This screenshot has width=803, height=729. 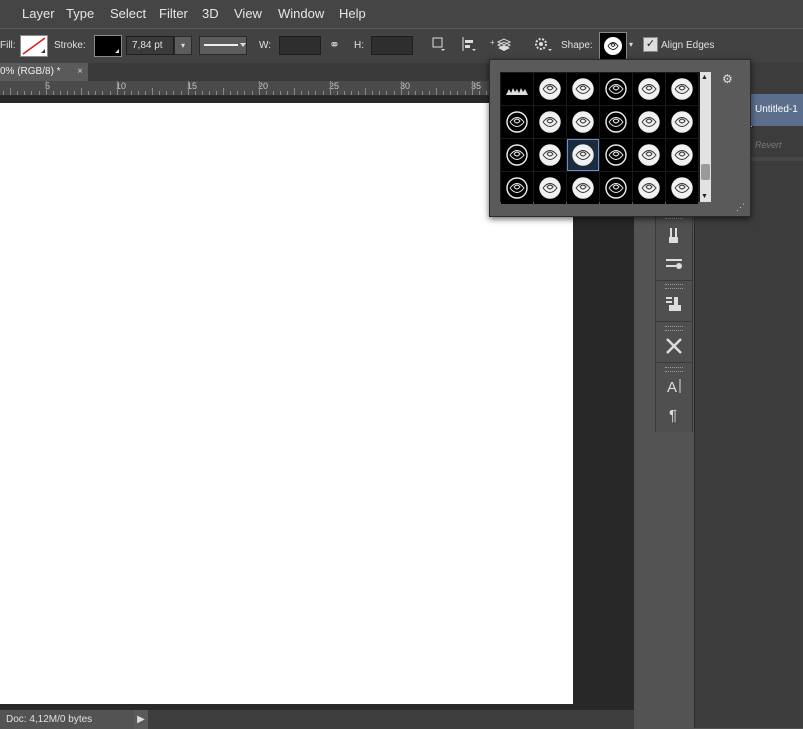 What do you see at coordinates (674, 346) in the screenshot?
I see `tool-presets-icon` at bounding box center [674, 346].